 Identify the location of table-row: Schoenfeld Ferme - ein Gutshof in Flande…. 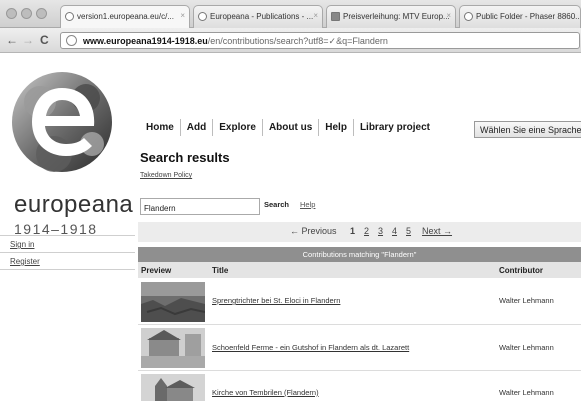
(359, 348).